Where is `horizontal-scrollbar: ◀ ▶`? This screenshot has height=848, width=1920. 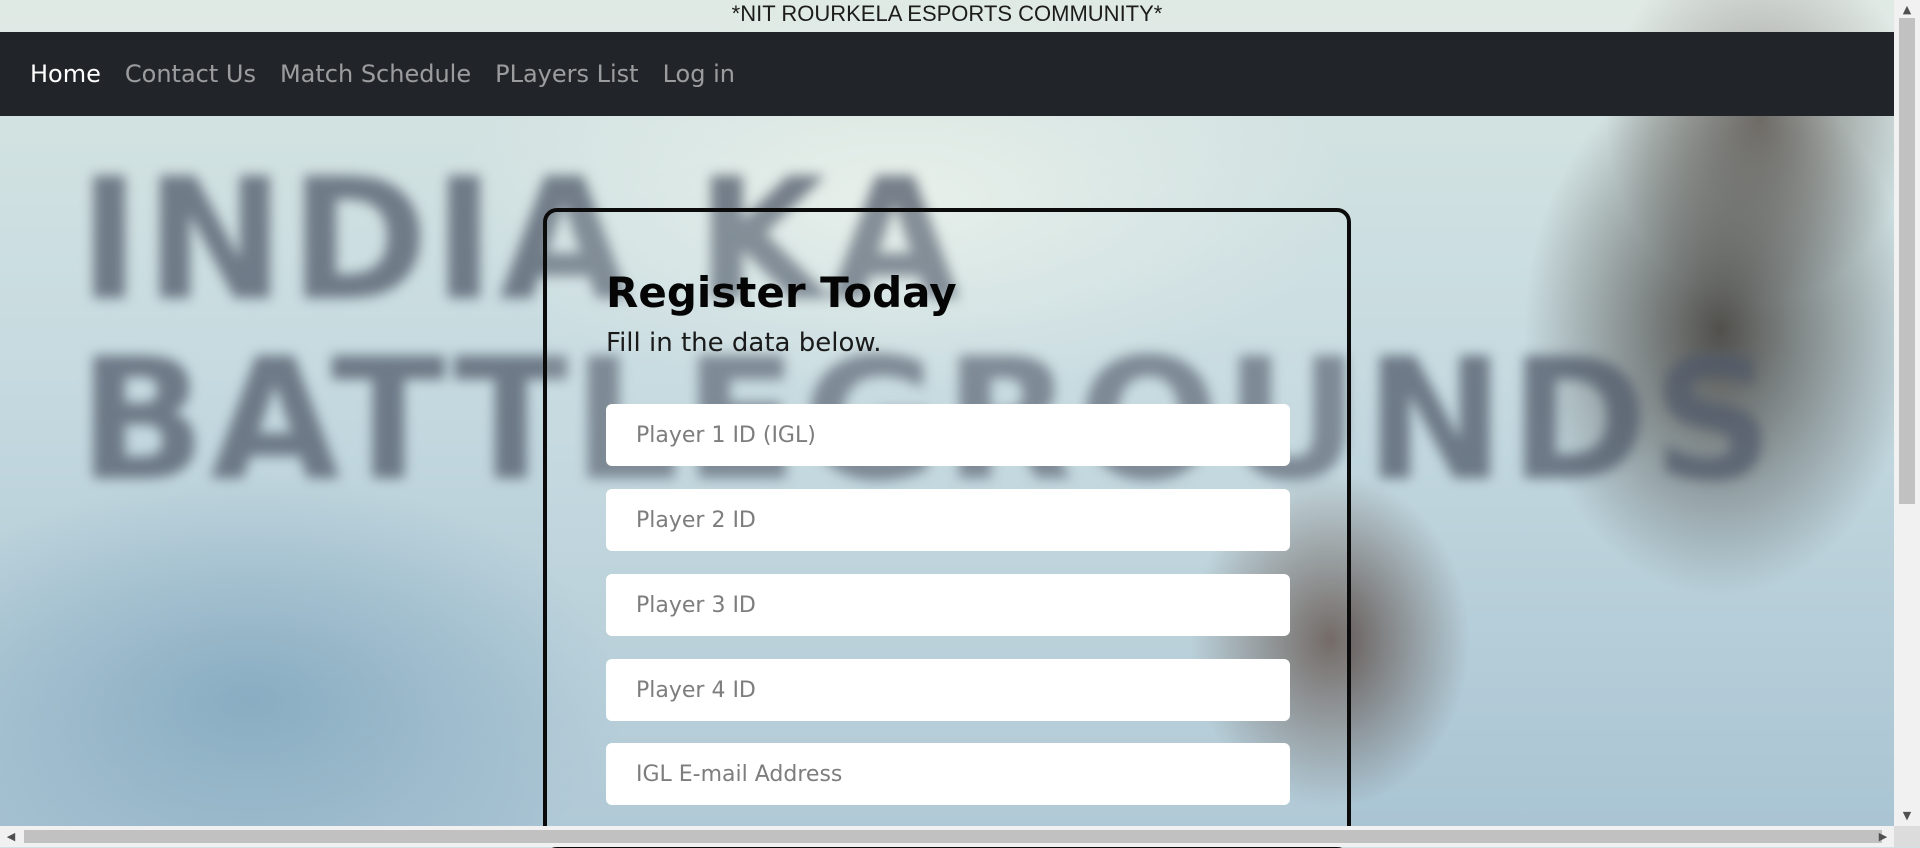 horizontal-scrollbar: ◀ ▶ is located at coordinates (960, 836).